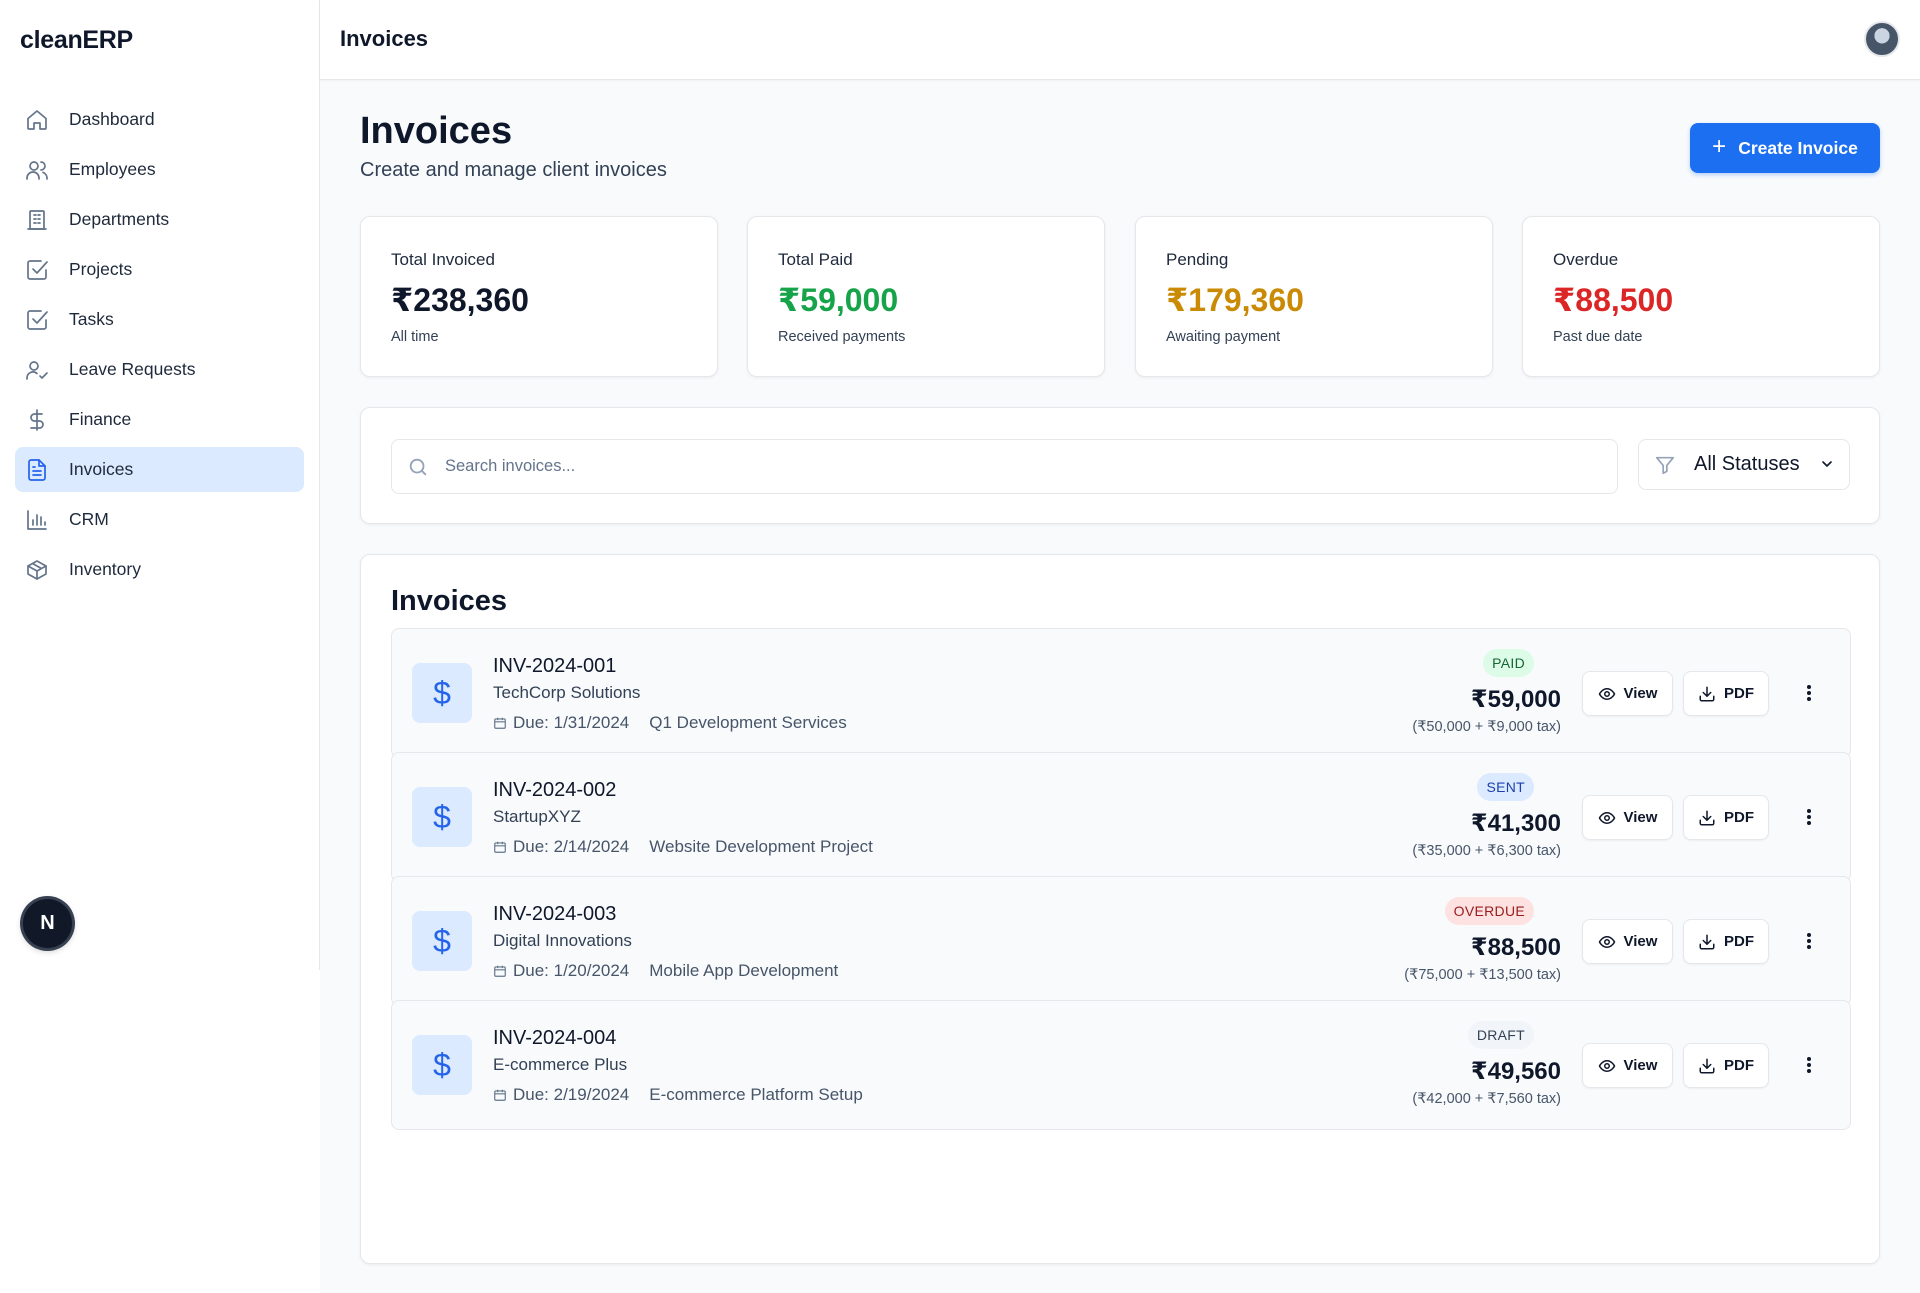 This screenshot has width=1920, height=1293. I want to click on stat-card-total-paid: Total Paid ₹59,000 Received payments, so click(926, 296).